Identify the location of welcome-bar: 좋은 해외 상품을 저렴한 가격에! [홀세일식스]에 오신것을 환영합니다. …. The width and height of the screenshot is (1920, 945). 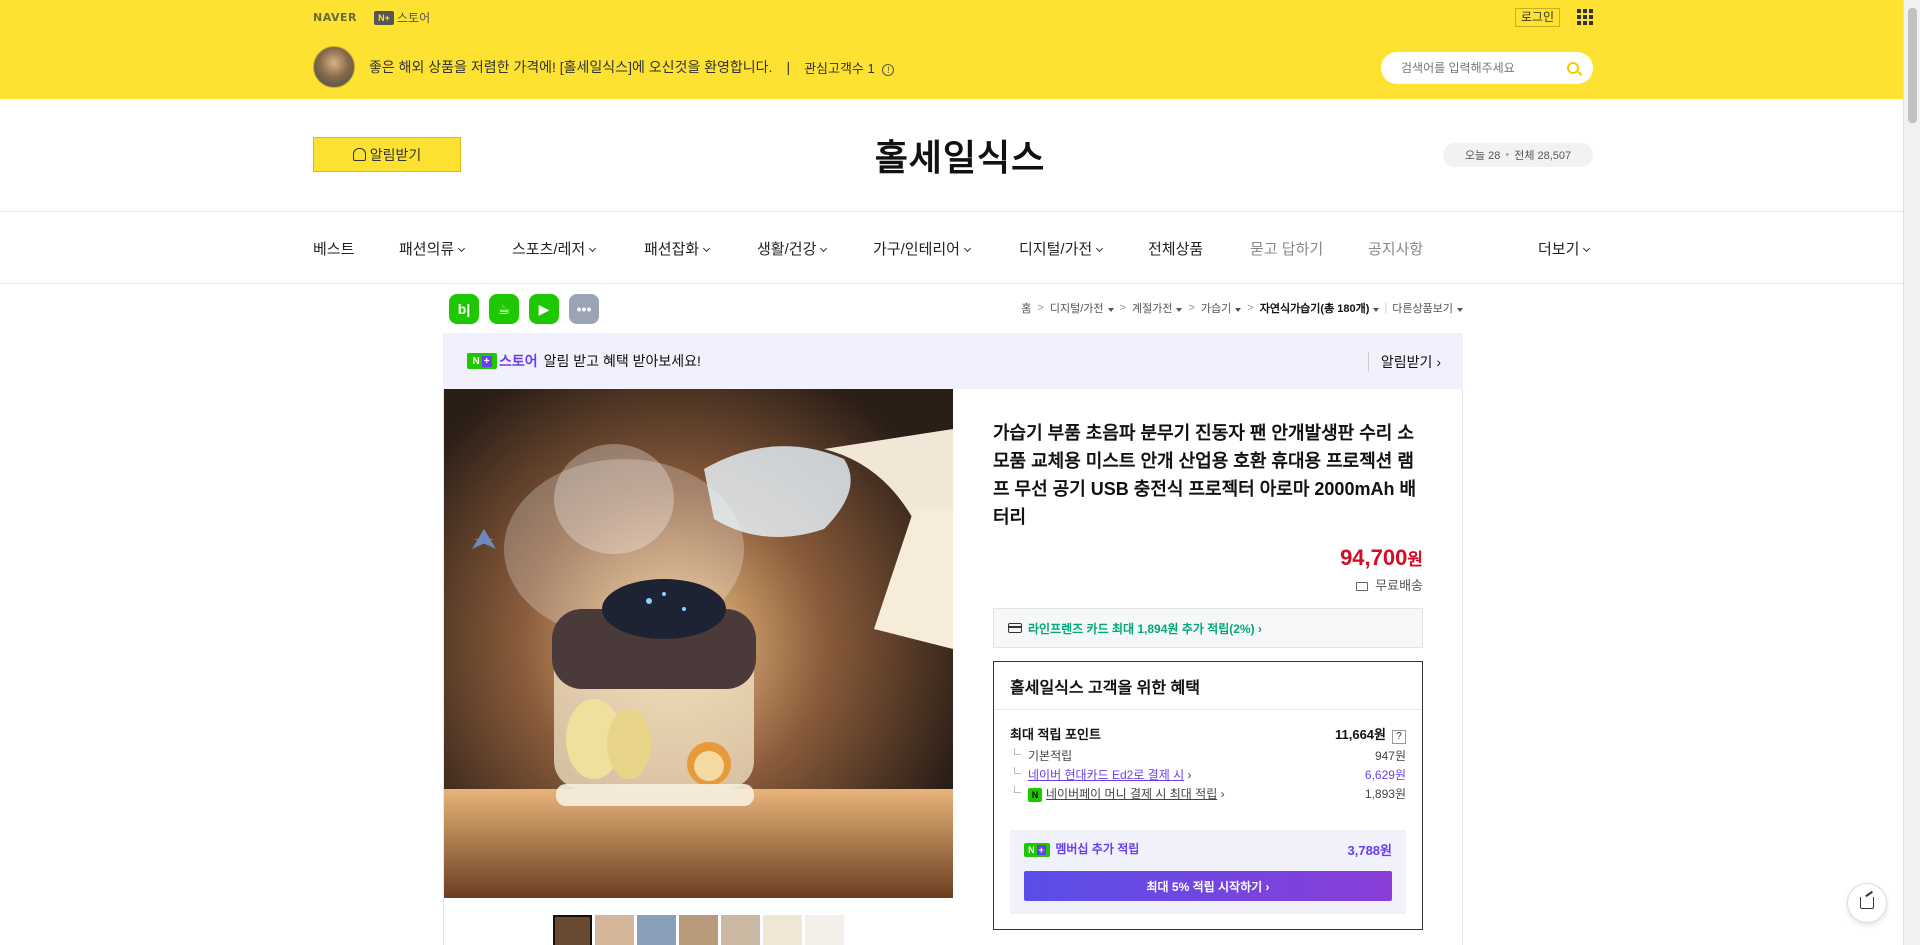
(960, 67).